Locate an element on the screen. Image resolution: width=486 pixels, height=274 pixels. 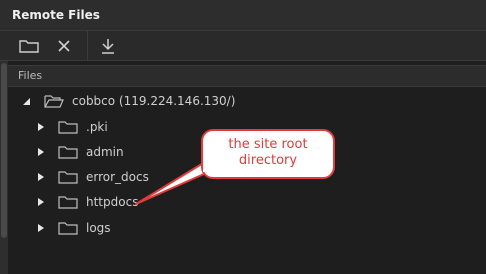
callout-line-1: the site root is located at coordinates (268, 144).